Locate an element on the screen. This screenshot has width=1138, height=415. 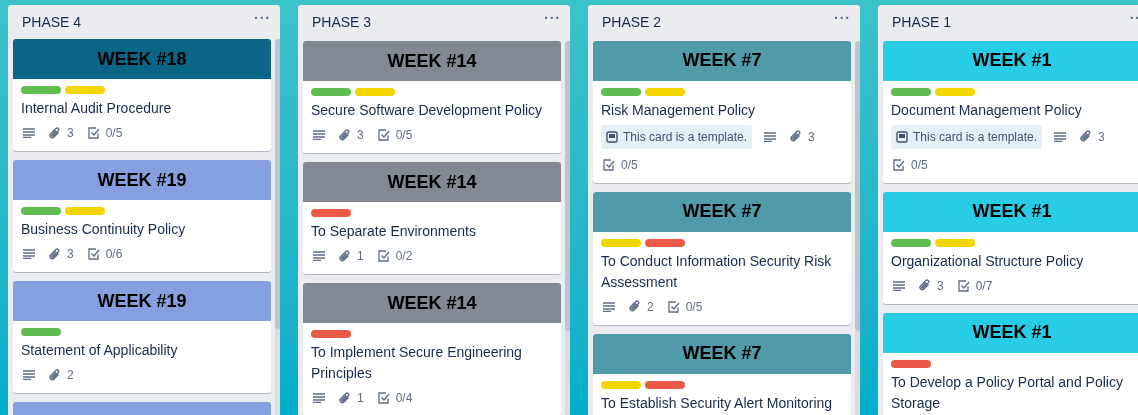
card: WEEK #1 Organizational Structure Policy 3 0/7 is located at coordinates (1010, 247).